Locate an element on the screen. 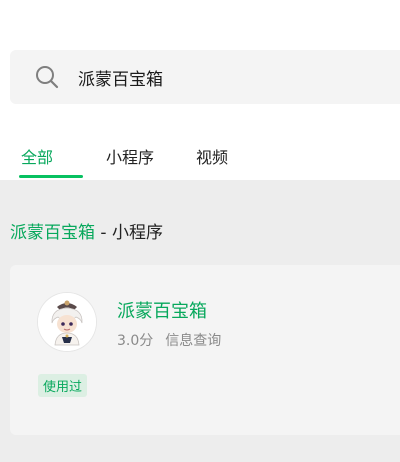  used-badge: 使用过 is located at coordinates (63, 385).